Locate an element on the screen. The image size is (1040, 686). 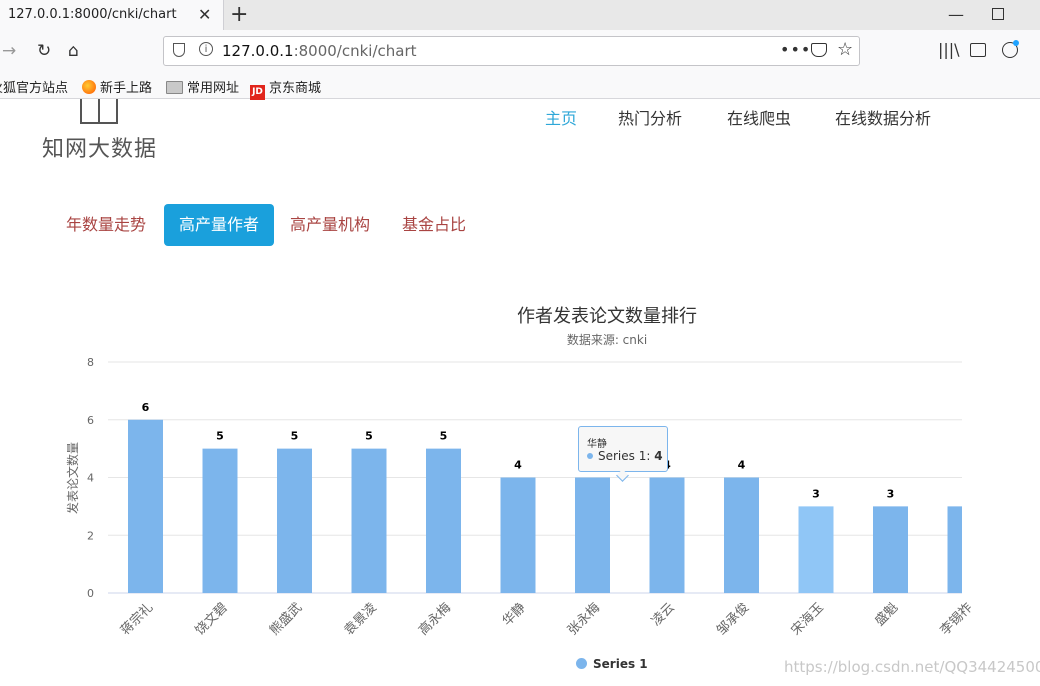
legend-label: Series 1 is located at coordinates (620, 664).